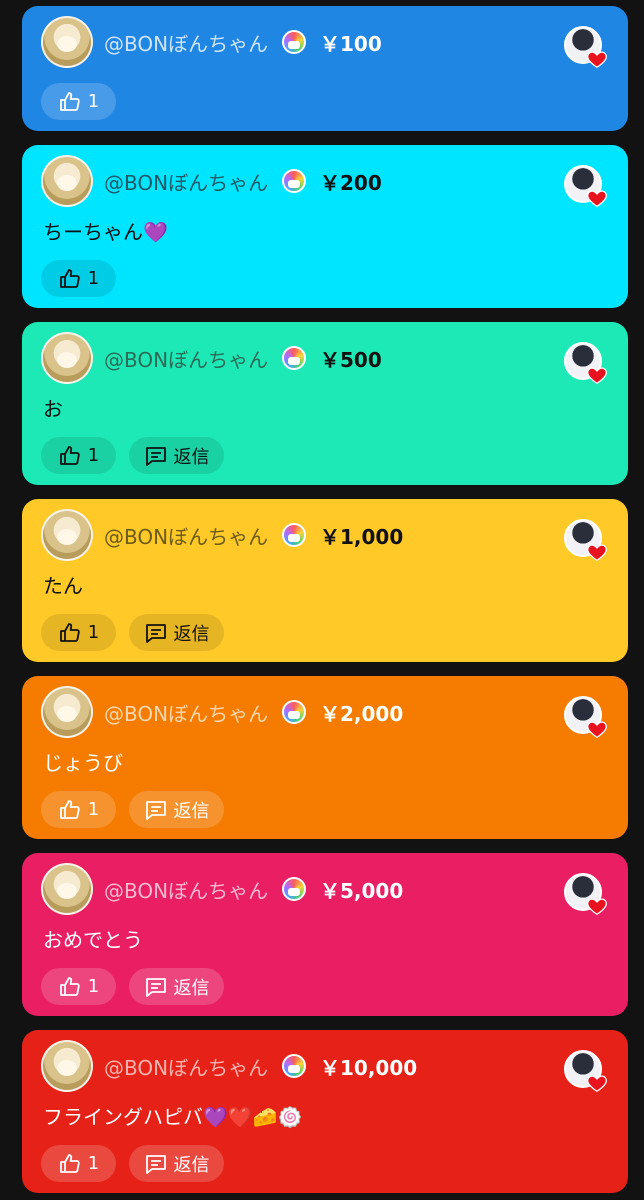 The width and height of the screenshot is (644, 1200). I want to click on donation-amount: ￥5,000, so click(362, 891).